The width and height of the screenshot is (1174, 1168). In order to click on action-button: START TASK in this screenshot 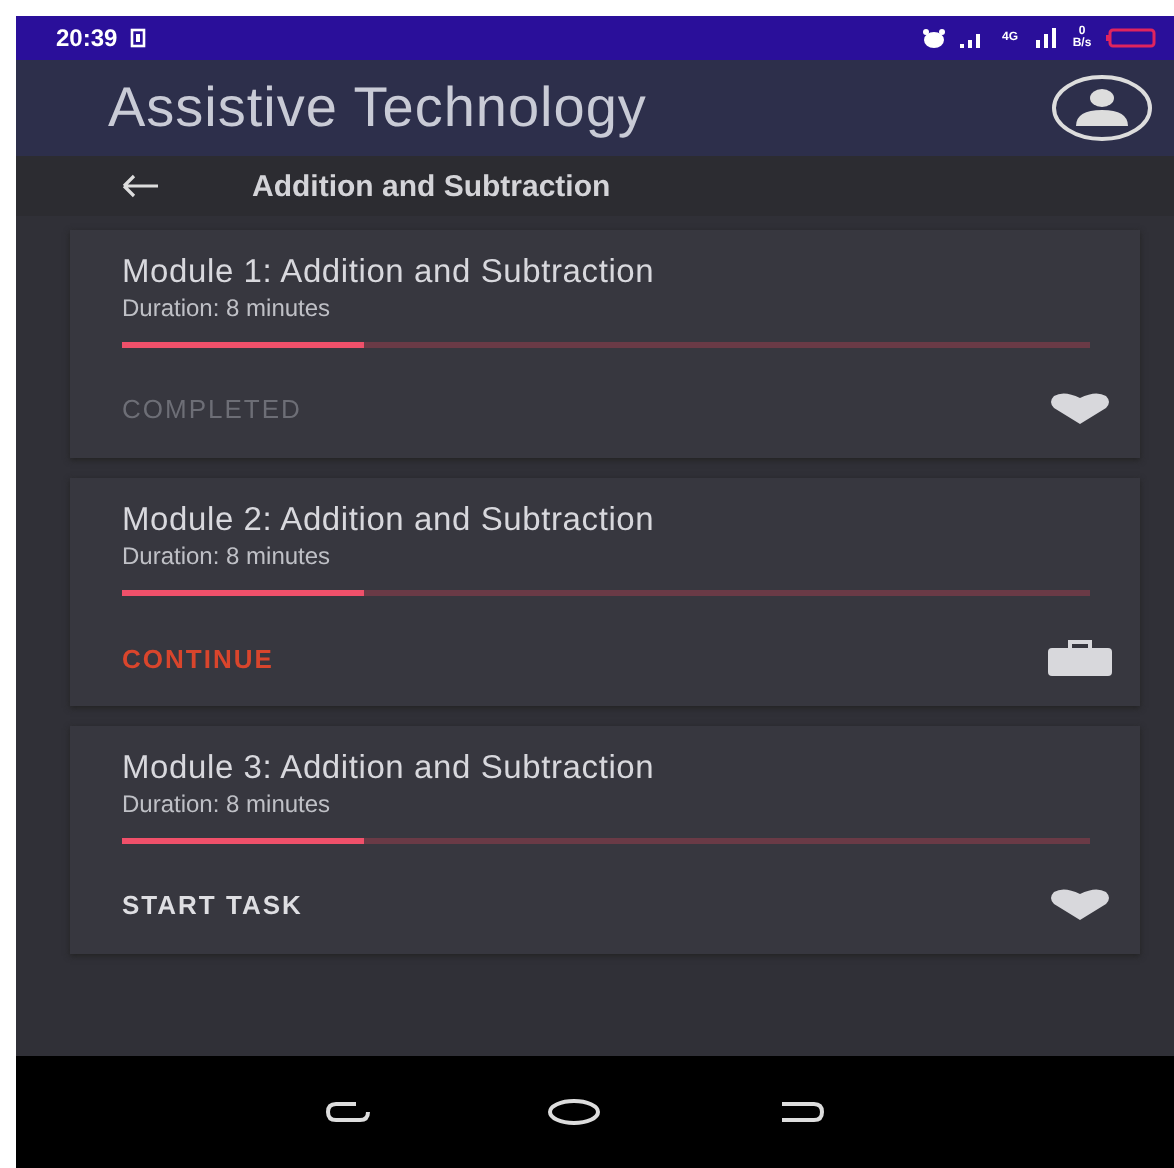, I will do `click(212, 904)`.